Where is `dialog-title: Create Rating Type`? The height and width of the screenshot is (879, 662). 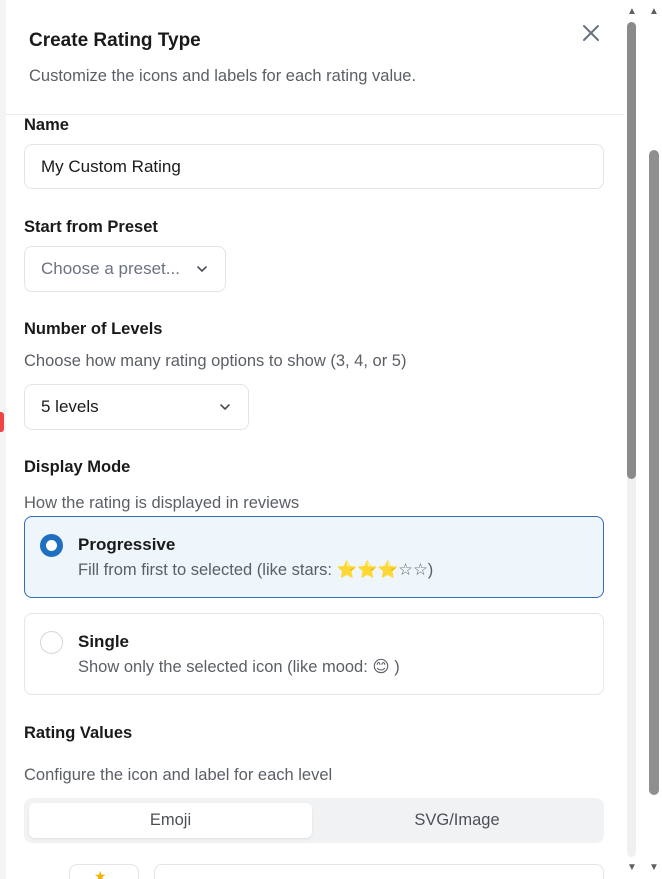
dialog-title: Create Rating Type is located at coordinates (115, 40).